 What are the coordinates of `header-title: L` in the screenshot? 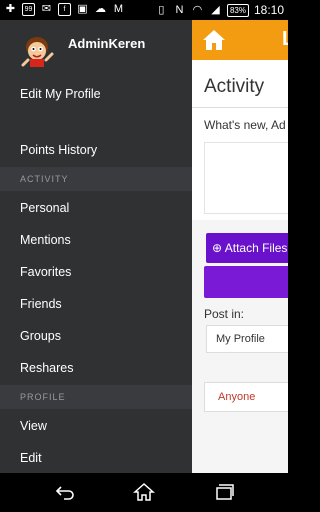 It's located at (285, 39).